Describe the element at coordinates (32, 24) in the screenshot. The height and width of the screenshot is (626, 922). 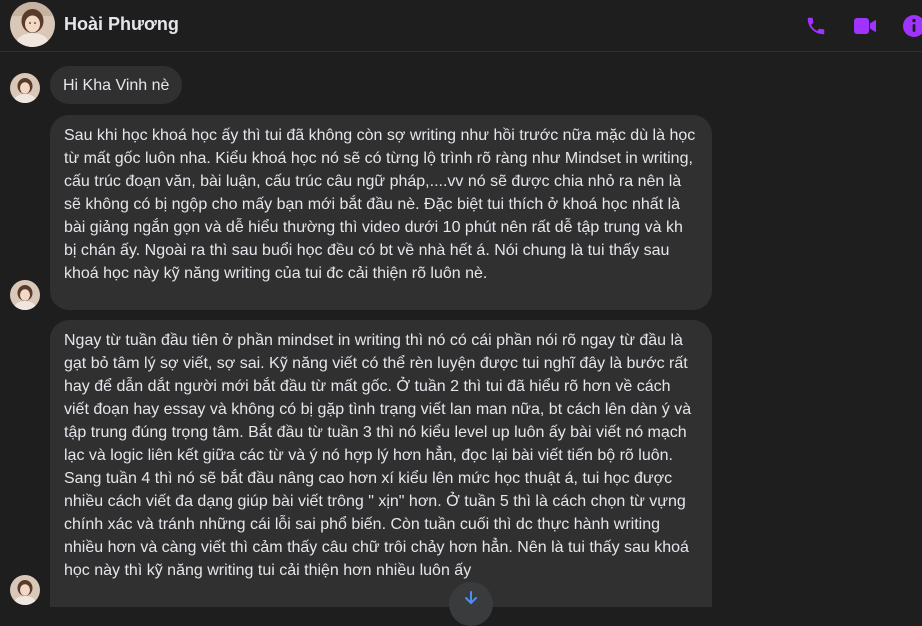
I see `contact-avatar` at that location.